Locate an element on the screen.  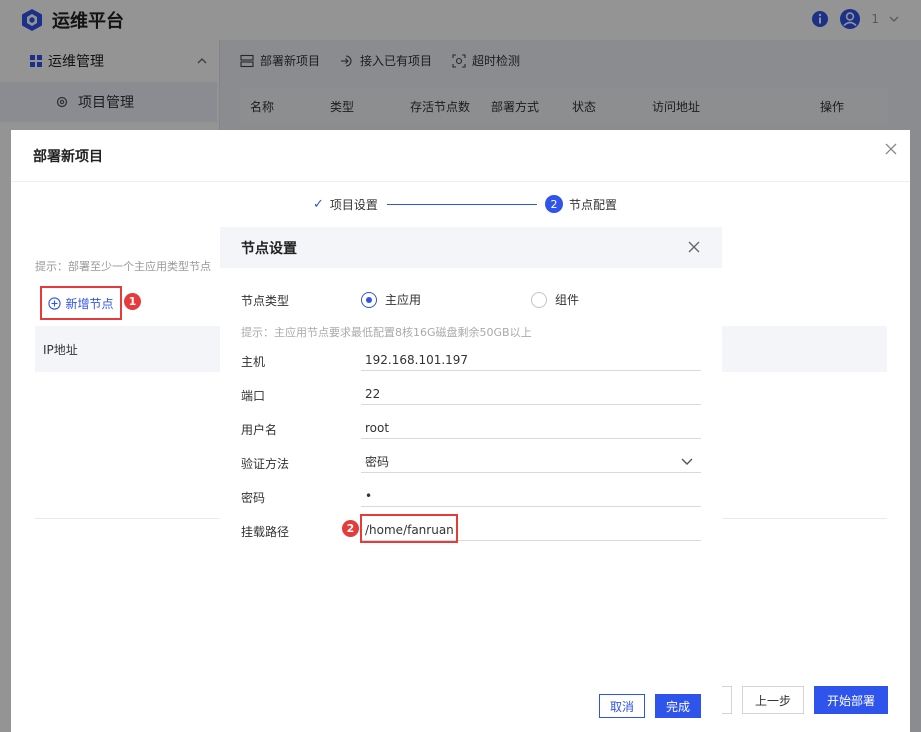
node-type-main-app-radio: 主应用 is located at coordinates (391, 299).